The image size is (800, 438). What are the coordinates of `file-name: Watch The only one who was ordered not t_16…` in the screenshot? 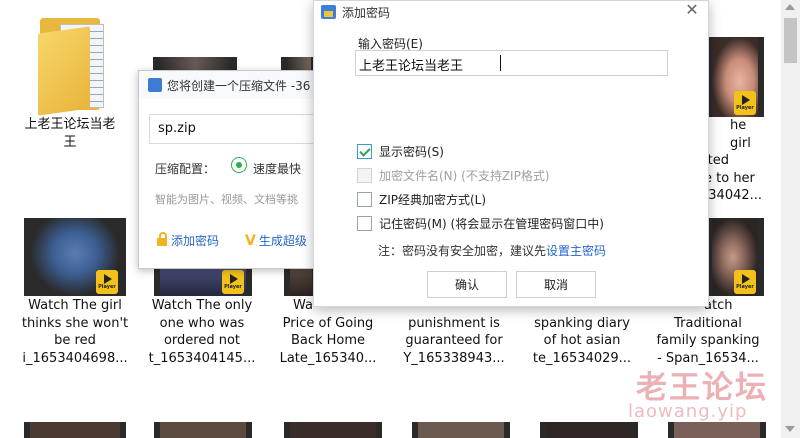 It's located at (202, 332).